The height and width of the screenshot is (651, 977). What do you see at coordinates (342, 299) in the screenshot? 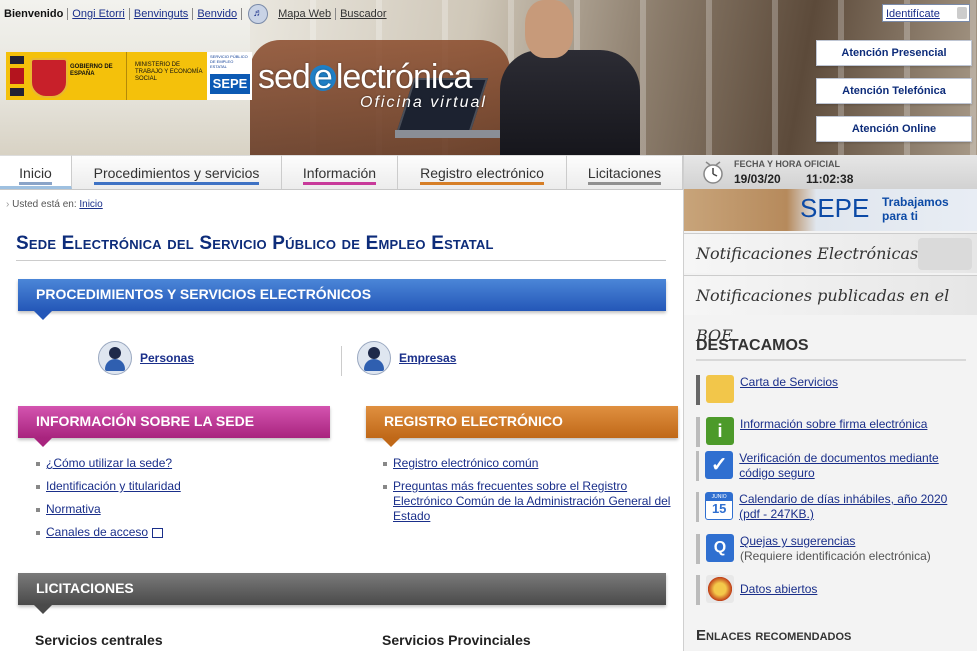
I see `section-procedimientos: PROCEDIMIENTOS Y SERVICIOS ELECTRÓNICOS` at bounding box center [342, 299].